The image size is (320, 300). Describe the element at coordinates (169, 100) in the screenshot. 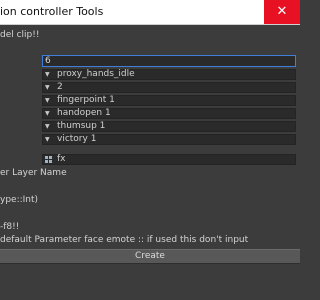

I see `clip-field-3: ▼ fingerpoint 1` at that location.